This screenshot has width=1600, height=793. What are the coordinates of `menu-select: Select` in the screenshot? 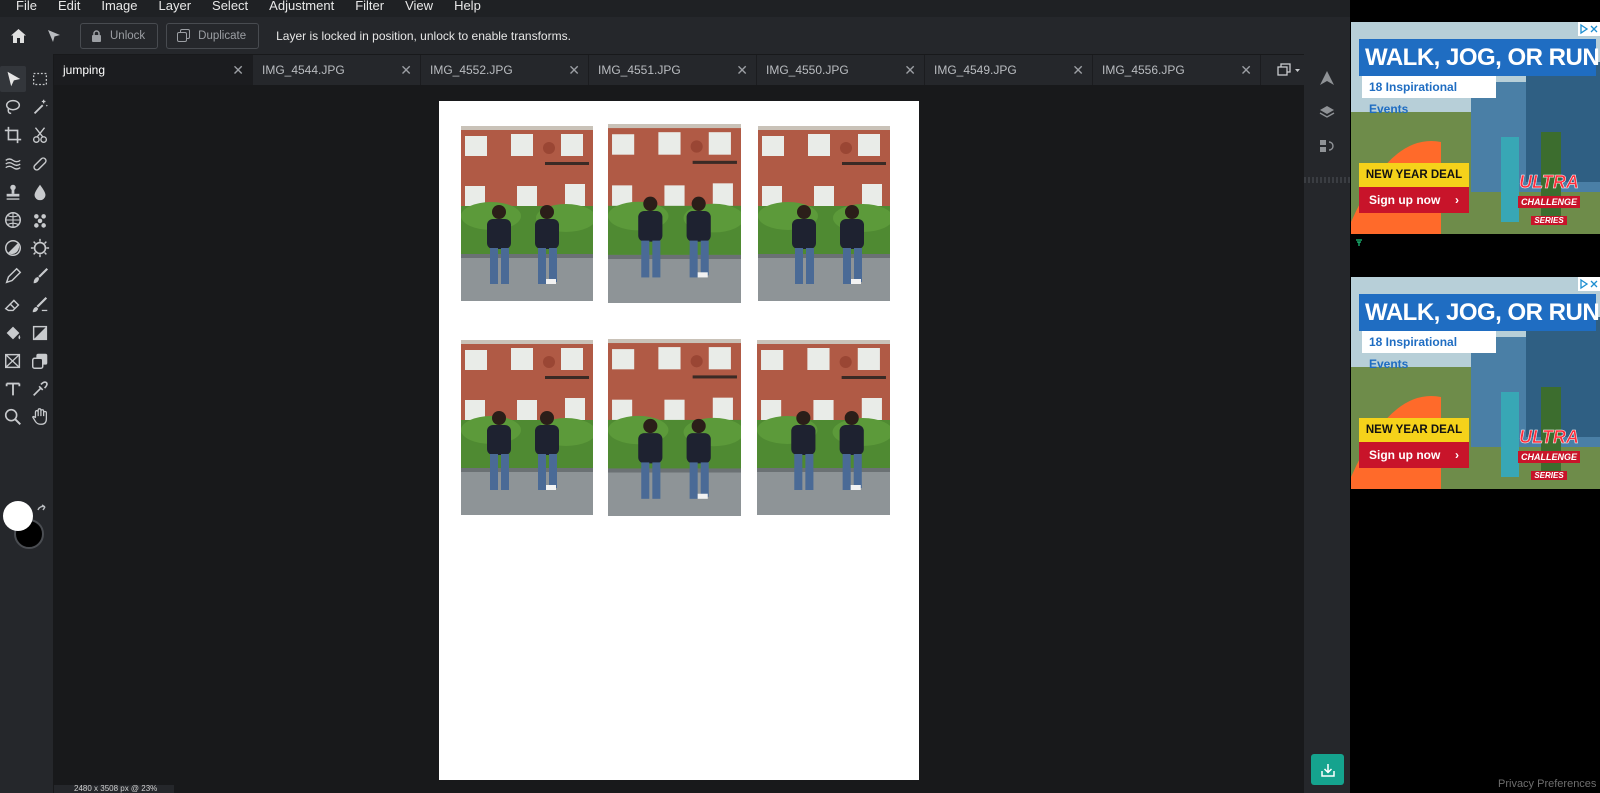 It's located at (230, 6).